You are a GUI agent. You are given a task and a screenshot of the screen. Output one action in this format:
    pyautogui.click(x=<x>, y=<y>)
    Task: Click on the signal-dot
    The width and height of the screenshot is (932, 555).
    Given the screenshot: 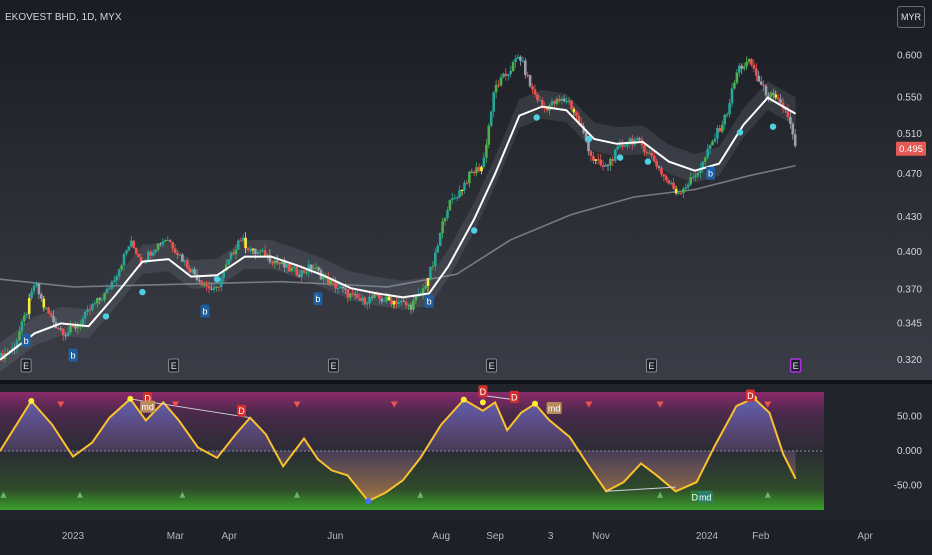 What is the action you would take?
    pyautogui.click(x=740, y=132)
    